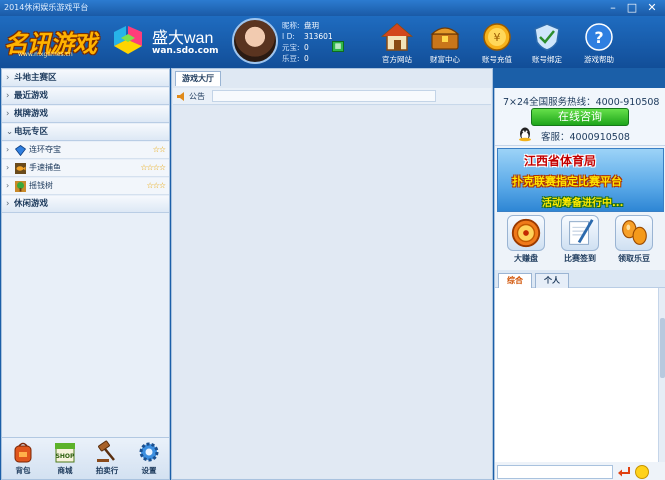  What do you see at coordinates (580, 233) in the screenshot?
I see `pen-icon` at bounding box center [580, 233].